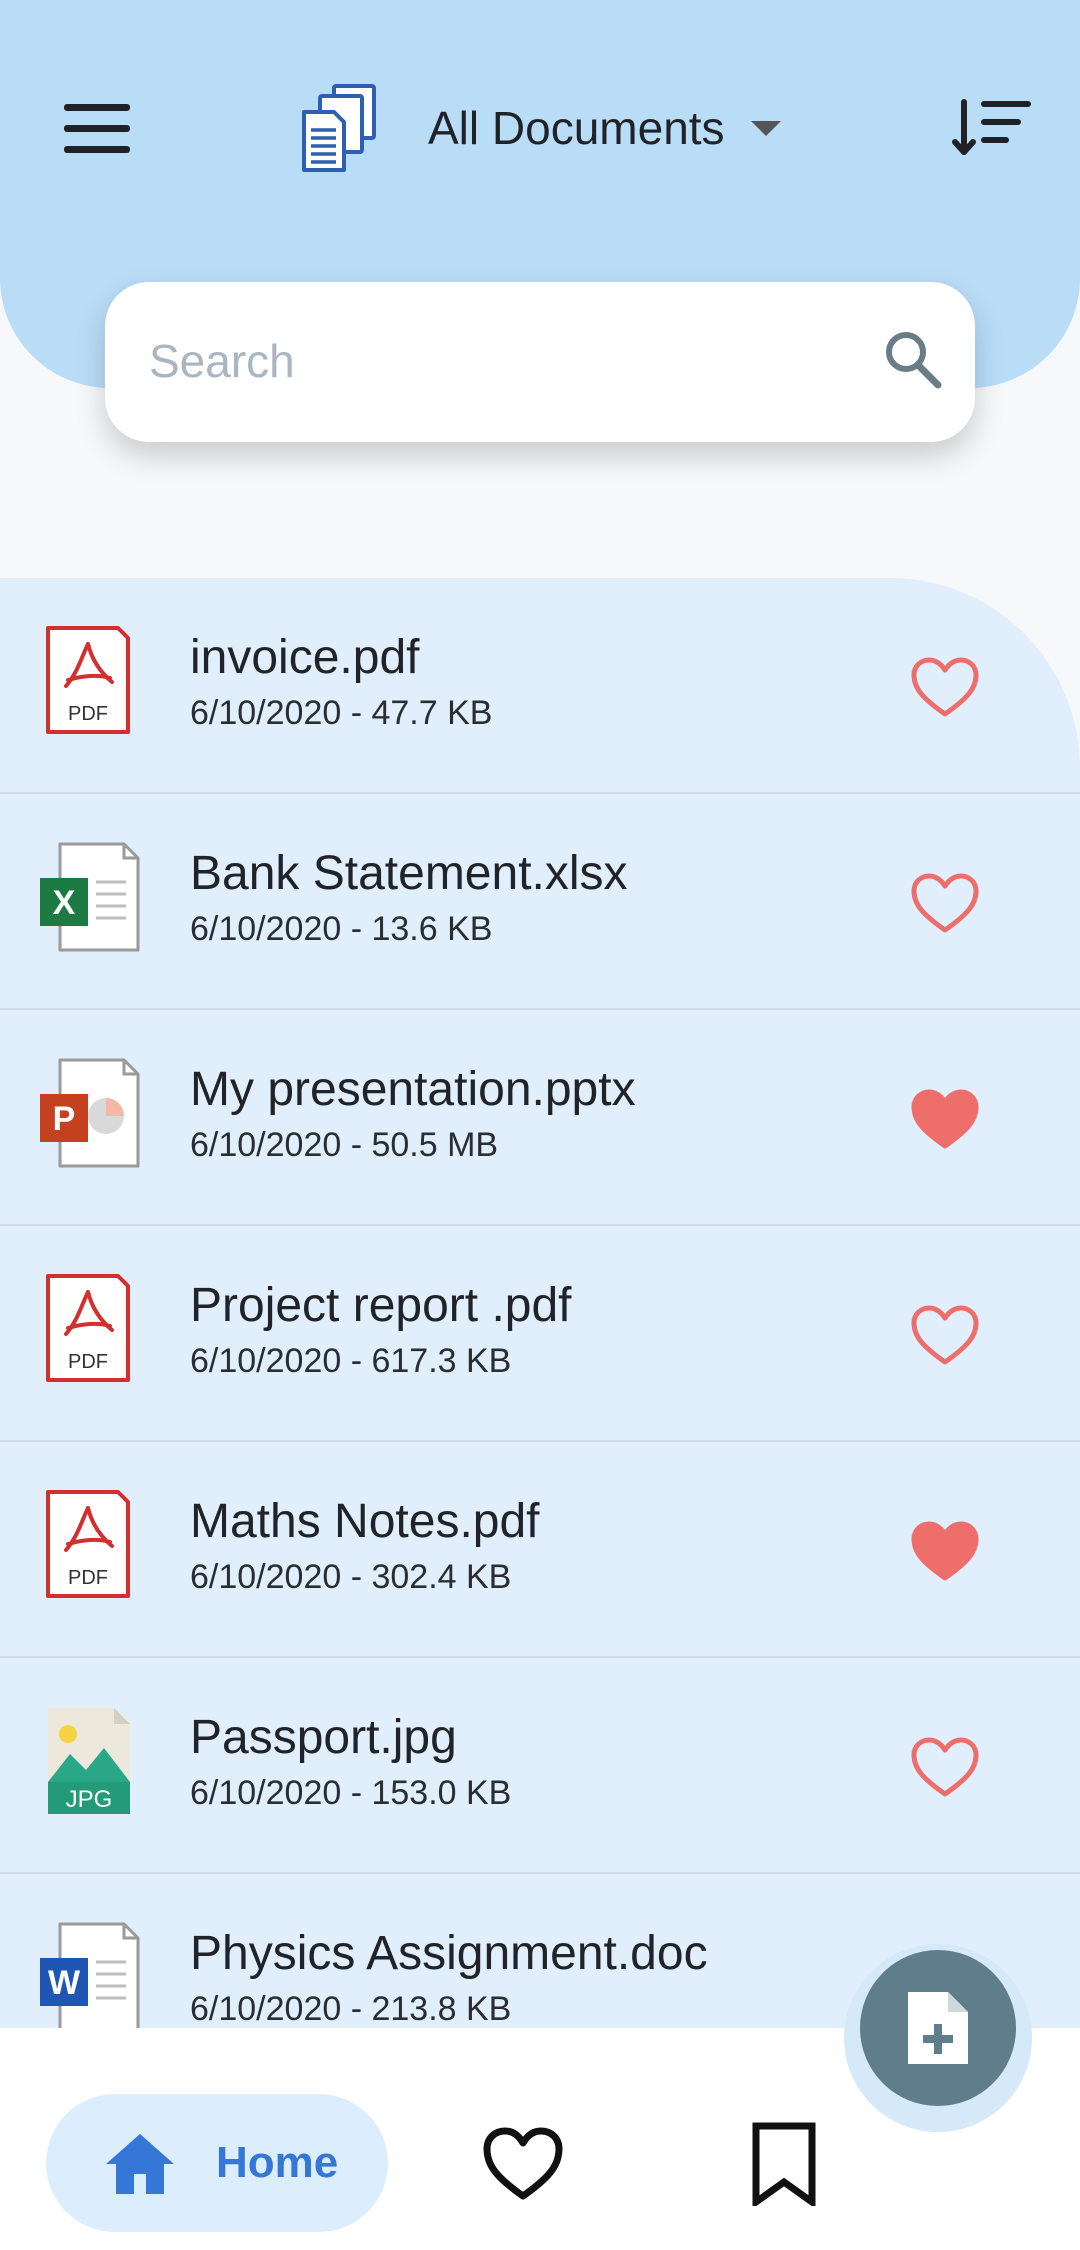  I want to click on file-meta: 6/10/2020 - 153.0 KB, so click(351, 1793).